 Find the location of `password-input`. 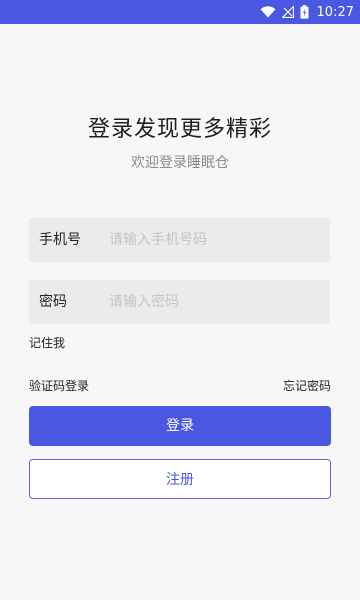

password-input is located at coordinates (214, 302).